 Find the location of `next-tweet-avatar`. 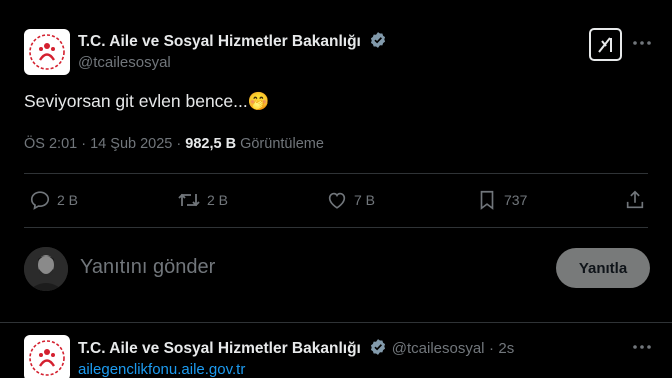

next-tweet-avatar is located at coordinates (47, 356).